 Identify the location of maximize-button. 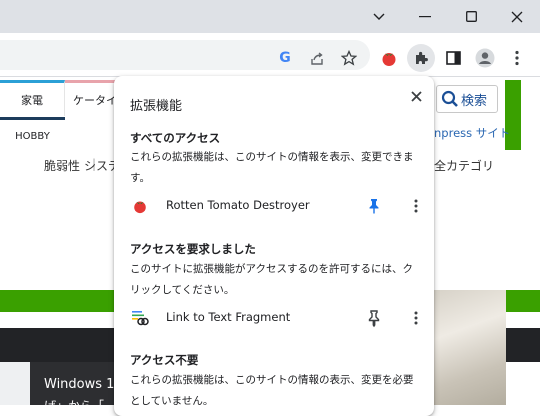
(471, 16).